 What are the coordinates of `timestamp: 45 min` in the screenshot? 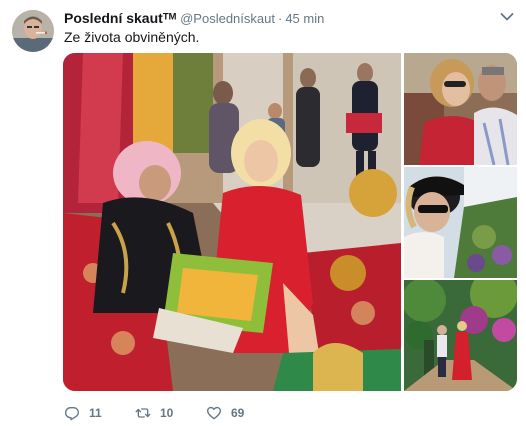 It's located at (304, 18).